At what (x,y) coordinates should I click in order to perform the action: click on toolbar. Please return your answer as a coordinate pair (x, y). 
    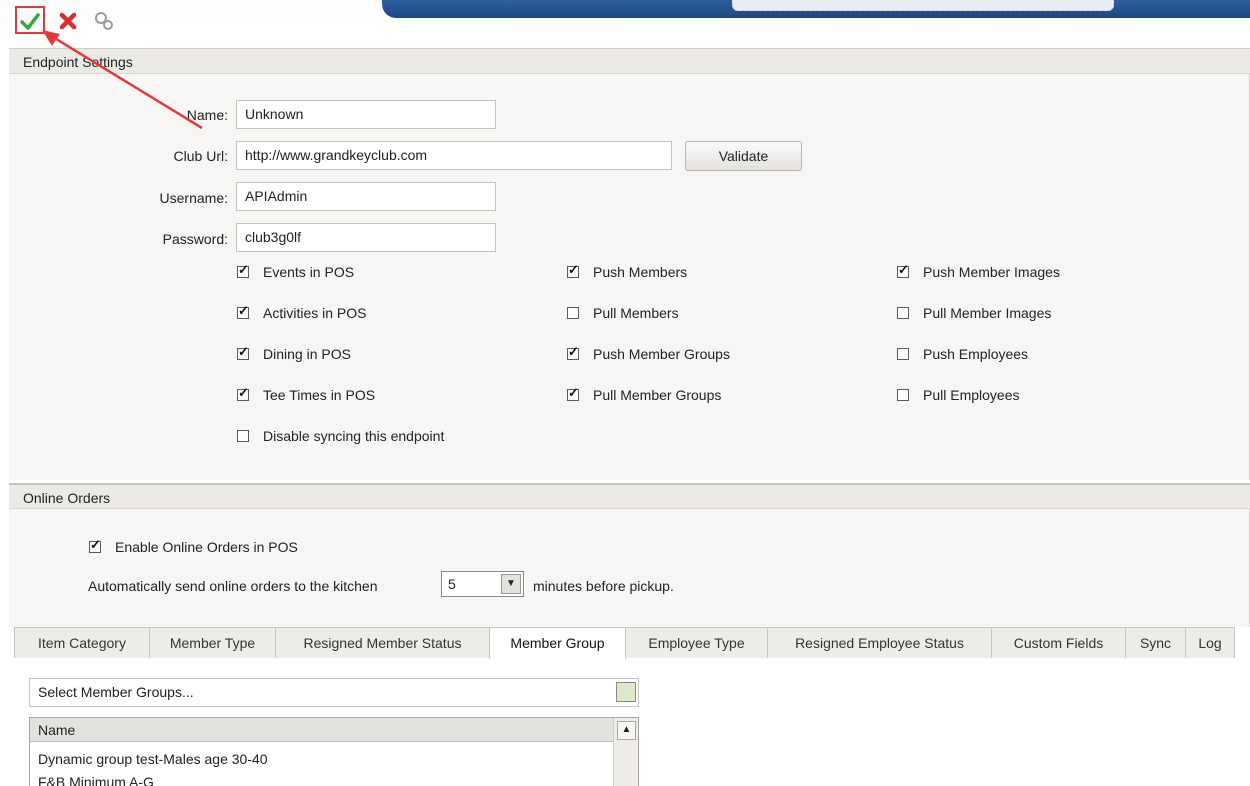
    Looking at the image, I should click on (625, 11).